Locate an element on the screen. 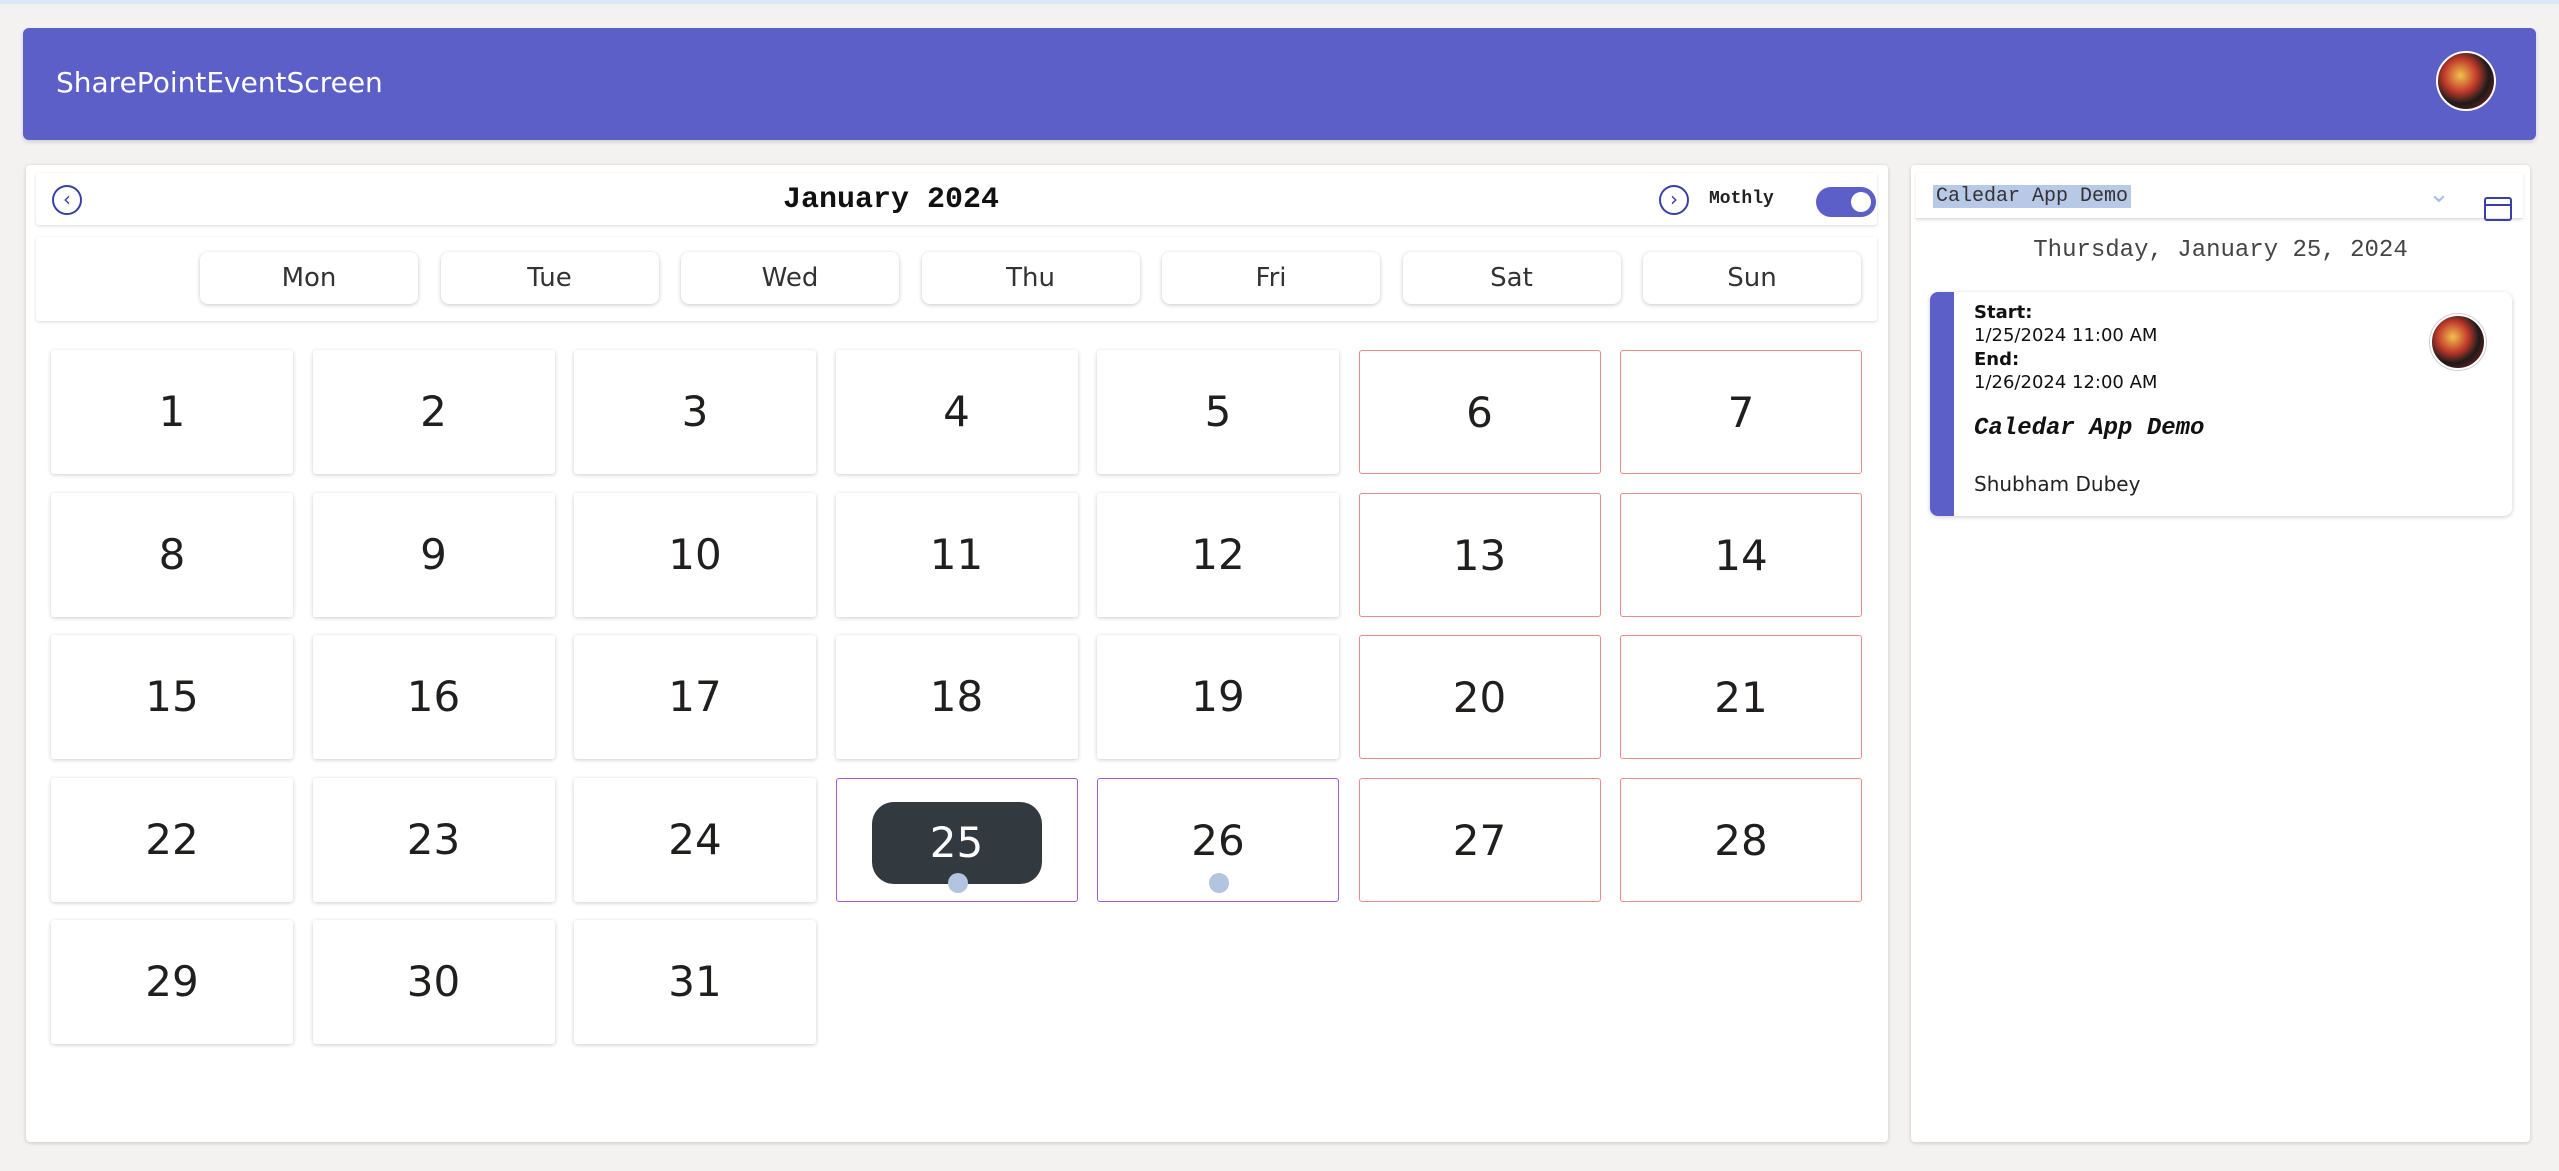  day-number: 20 is located at coordinates (1479, 697).